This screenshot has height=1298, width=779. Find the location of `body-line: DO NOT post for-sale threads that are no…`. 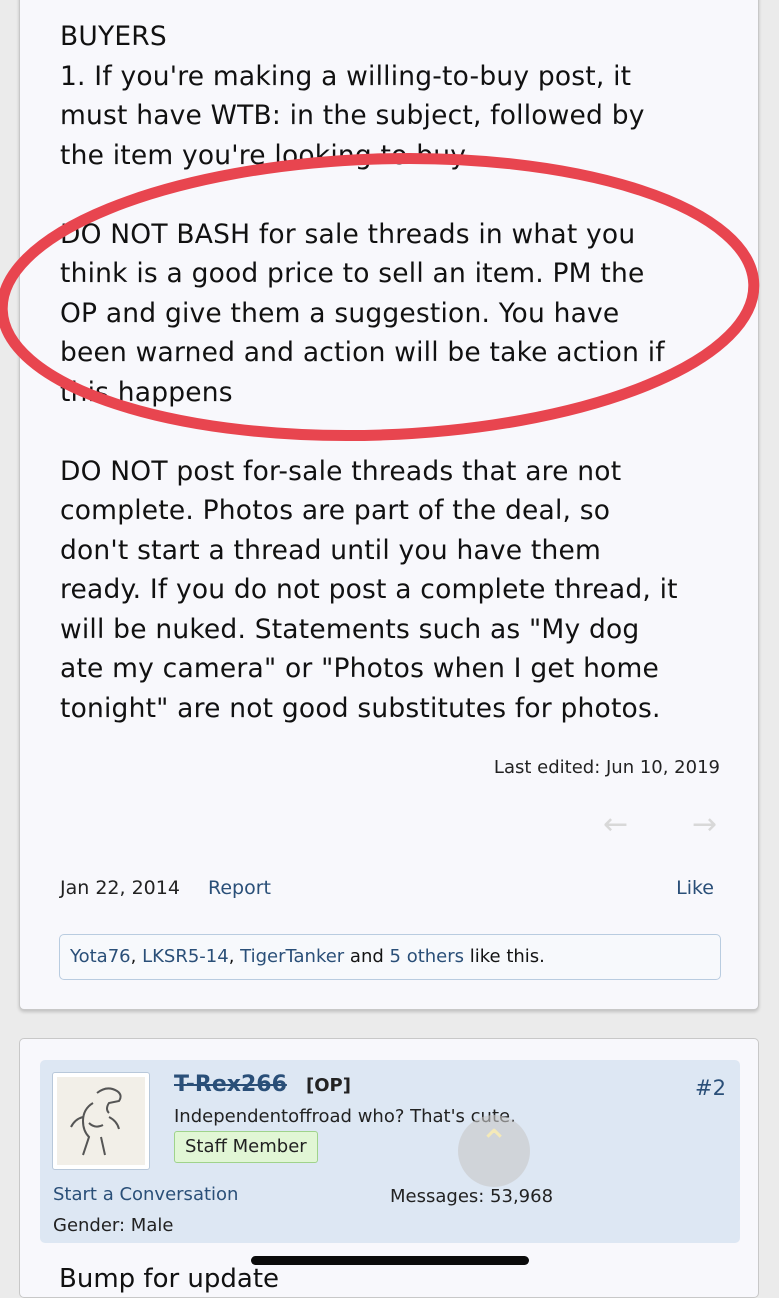

body-line: DO NOT post for-sale threads that are no… is located at coordinates (341, 471).